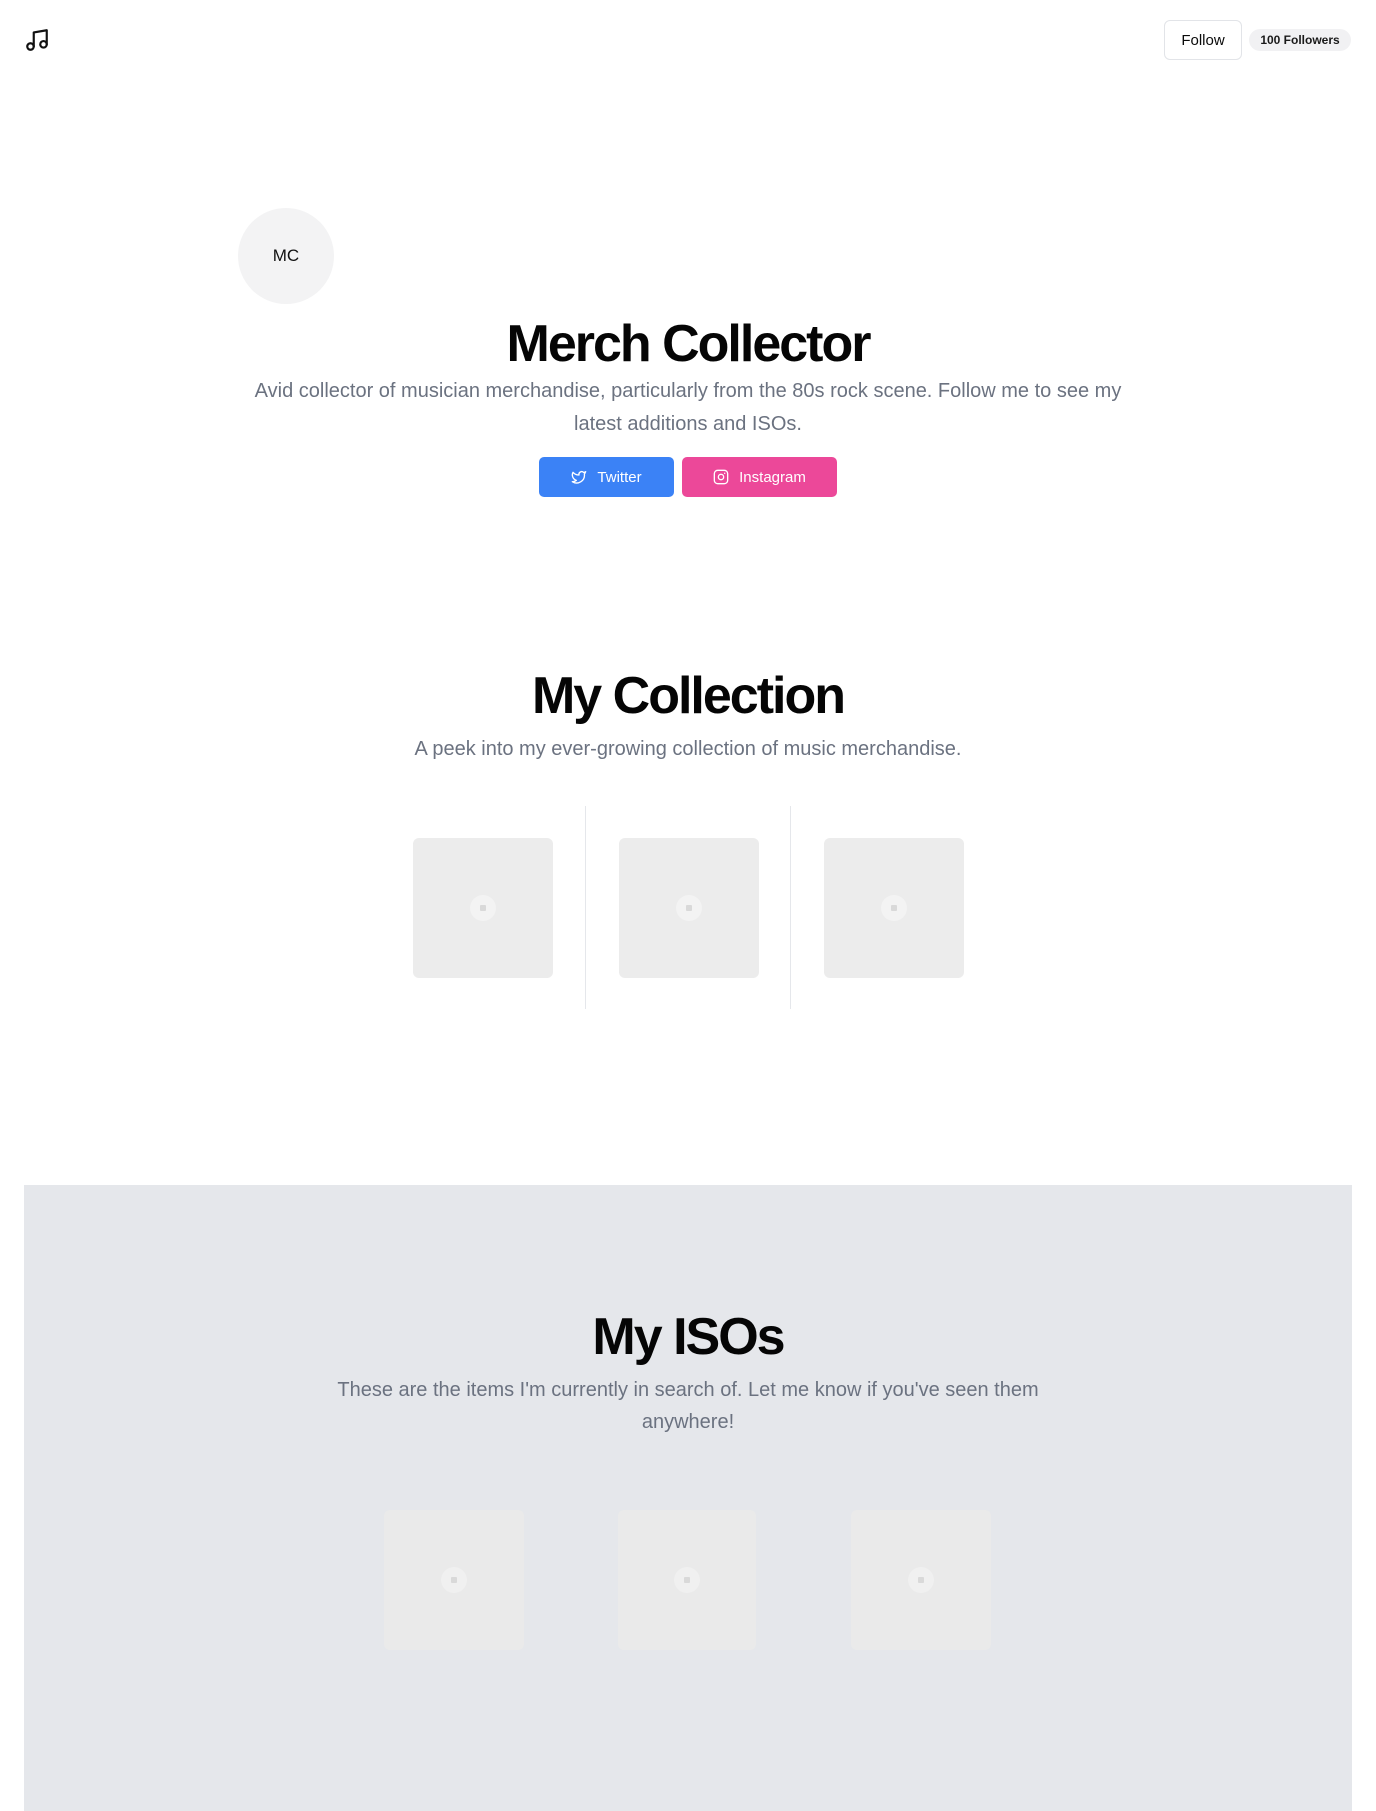 The height and width of the screenshot is (1811, 1376). I want to click on avatar: MC, so click(286, 256).